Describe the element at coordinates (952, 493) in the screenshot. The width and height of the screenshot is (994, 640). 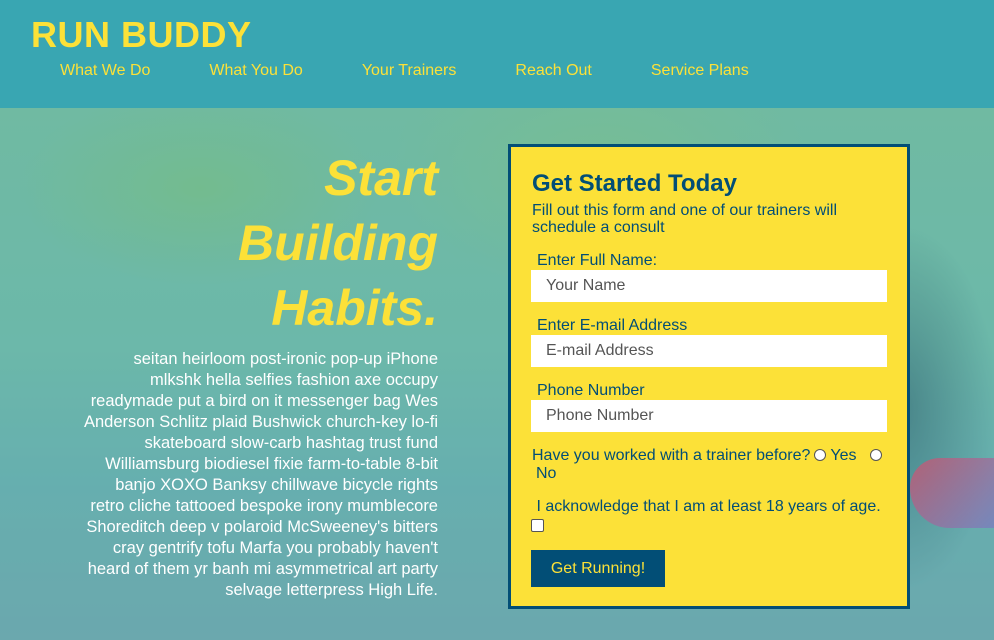
I see `hero-background-image` at that location.